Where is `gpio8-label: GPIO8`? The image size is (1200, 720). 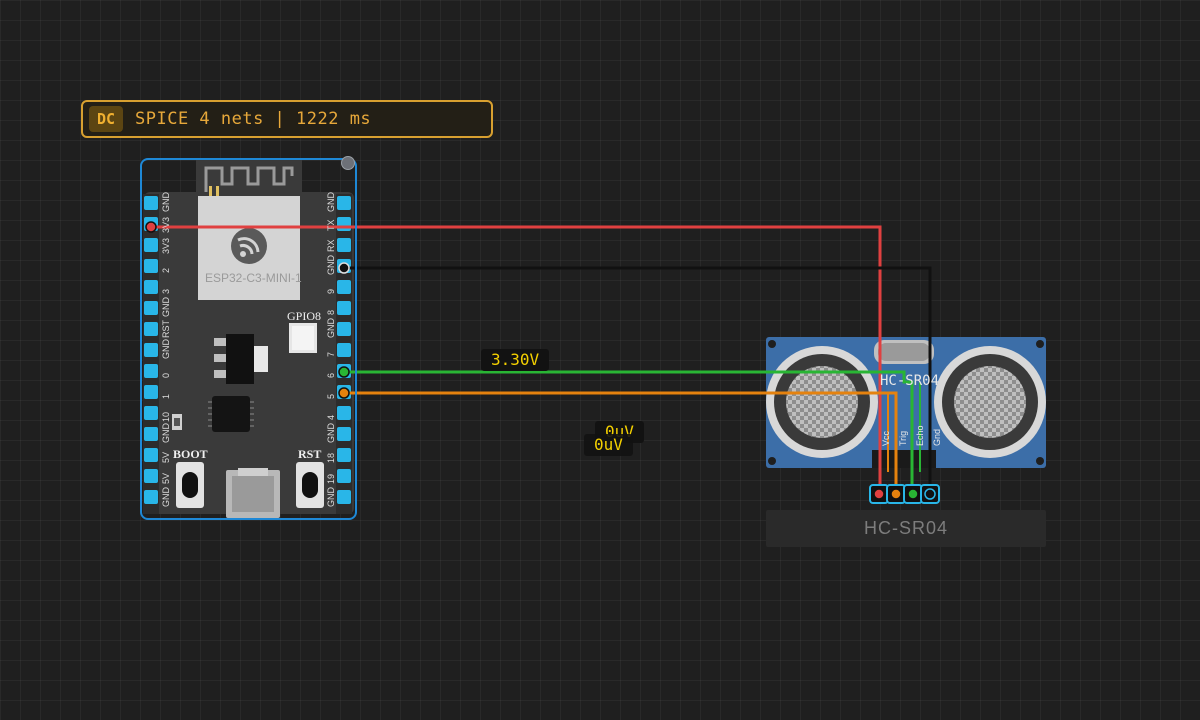 gpio8-label: GPIO8 is located at coordinates (304, 316).